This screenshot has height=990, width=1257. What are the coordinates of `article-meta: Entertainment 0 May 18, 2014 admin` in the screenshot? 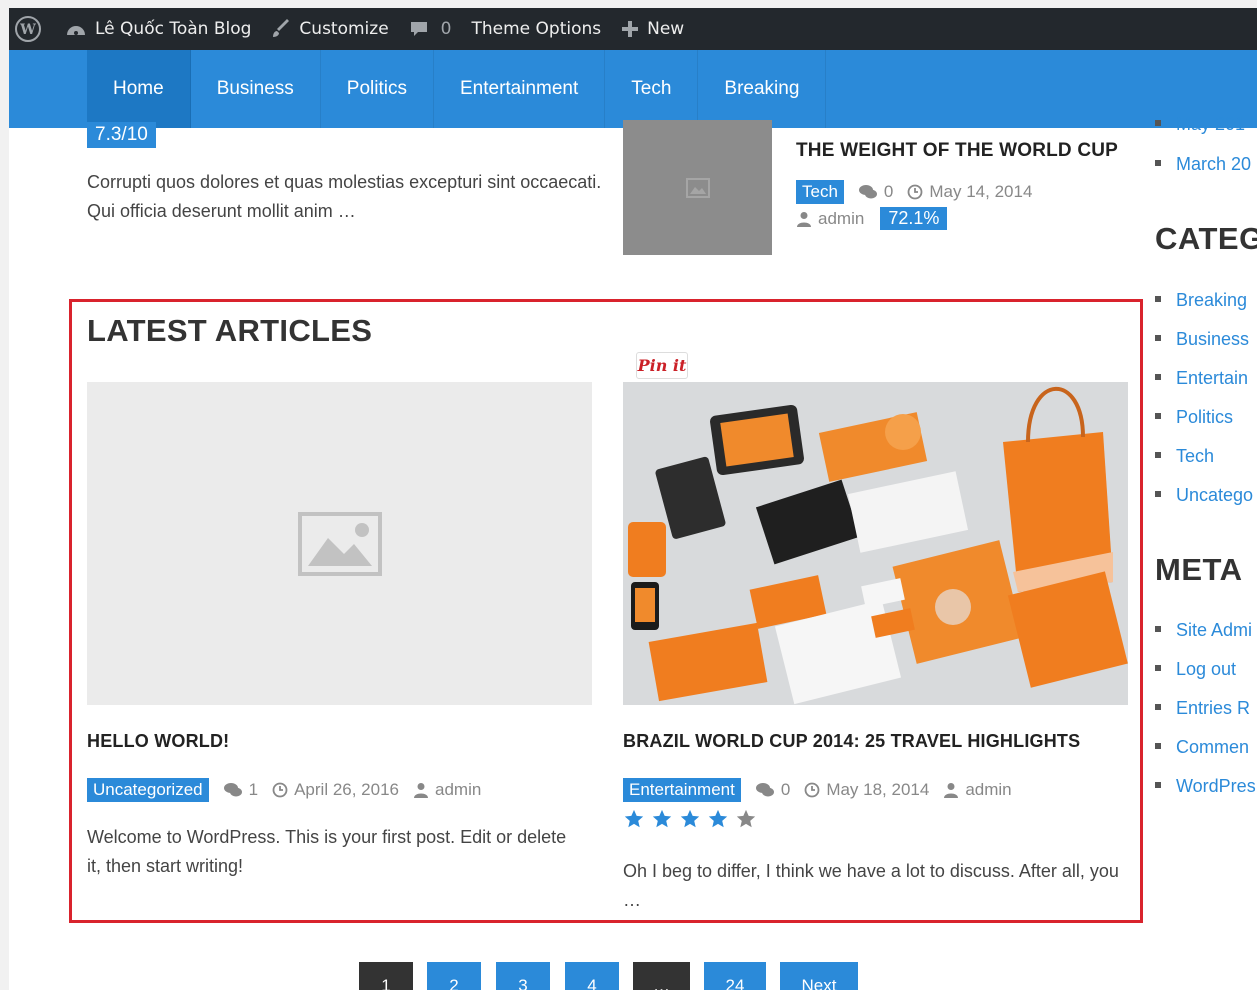 It's located at (817, 790).